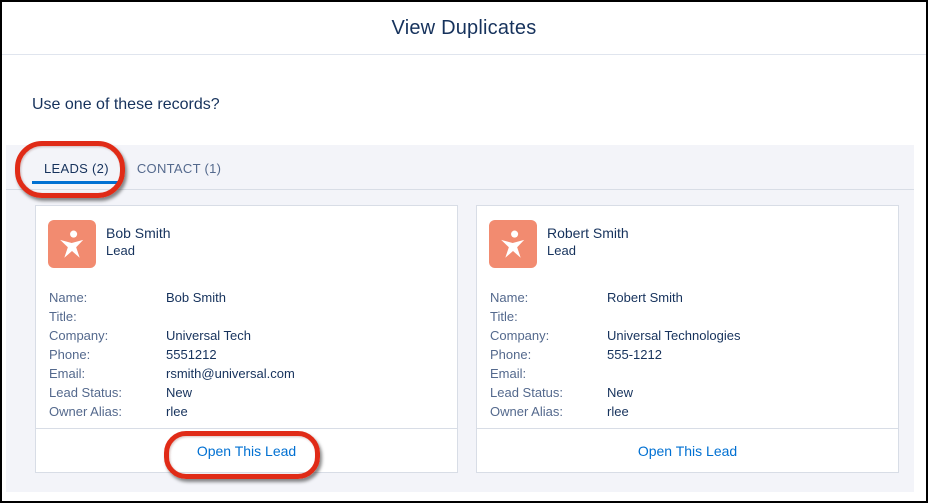  I want to click on field-row-email: Email:, so click(694, 373).